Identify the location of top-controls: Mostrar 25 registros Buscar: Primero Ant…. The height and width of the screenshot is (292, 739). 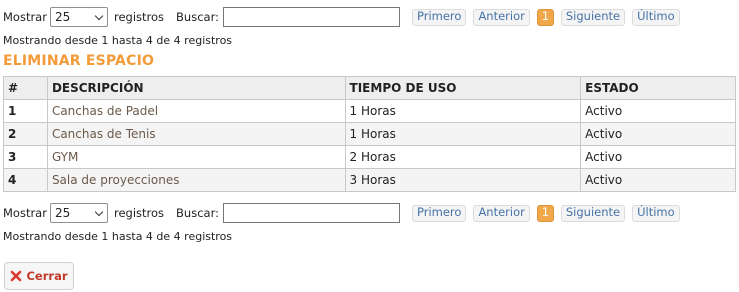
(341, 17).